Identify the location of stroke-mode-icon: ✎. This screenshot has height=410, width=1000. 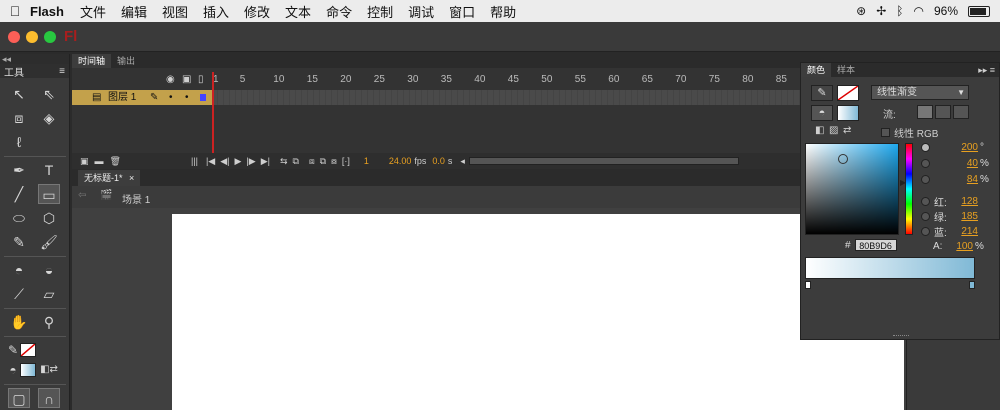
(822, 93).